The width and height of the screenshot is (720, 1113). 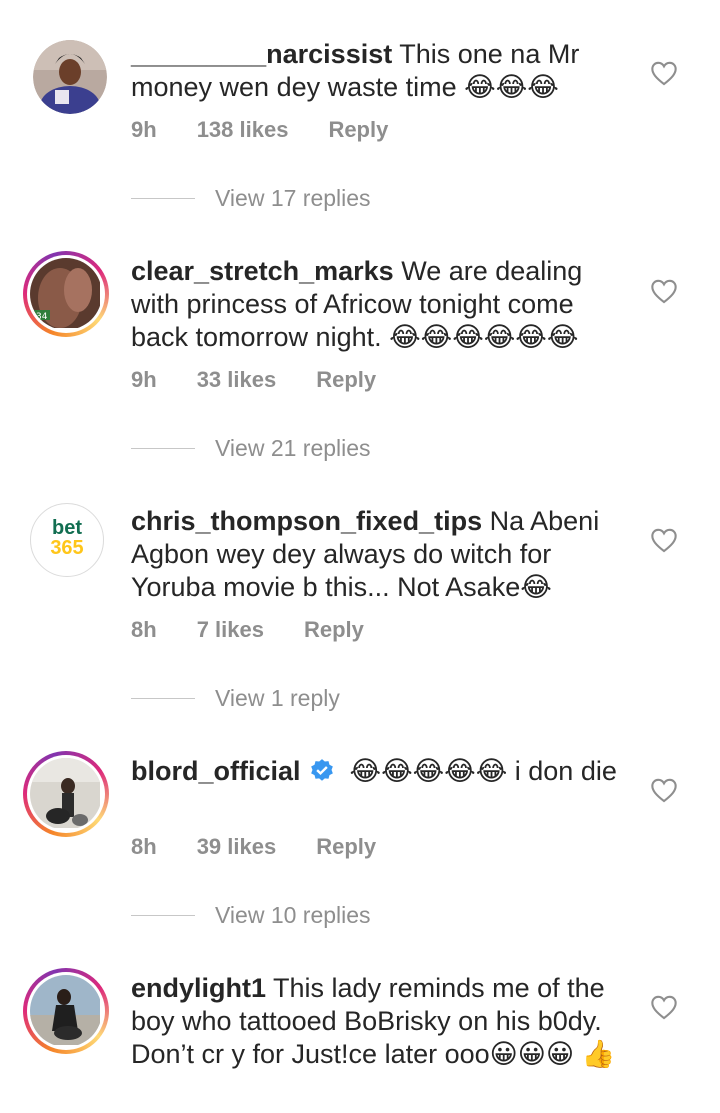 I want to click on avatar-image: 34, so click(x=65, y=293).